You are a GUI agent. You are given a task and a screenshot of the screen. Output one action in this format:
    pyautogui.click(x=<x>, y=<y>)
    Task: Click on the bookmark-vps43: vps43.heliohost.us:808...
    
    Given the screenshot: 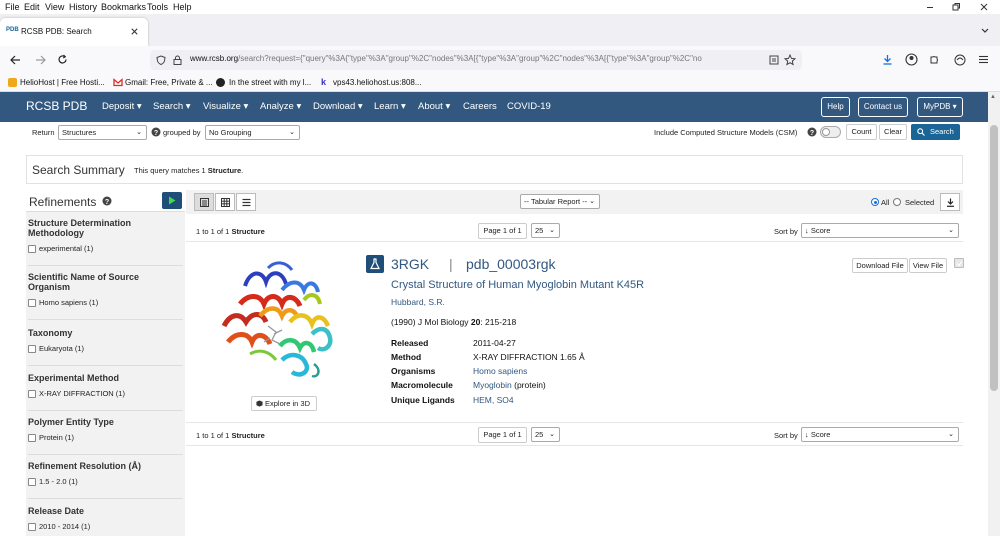 What is the action you would take?
    pyautogui.click(x=377, y=82)
    